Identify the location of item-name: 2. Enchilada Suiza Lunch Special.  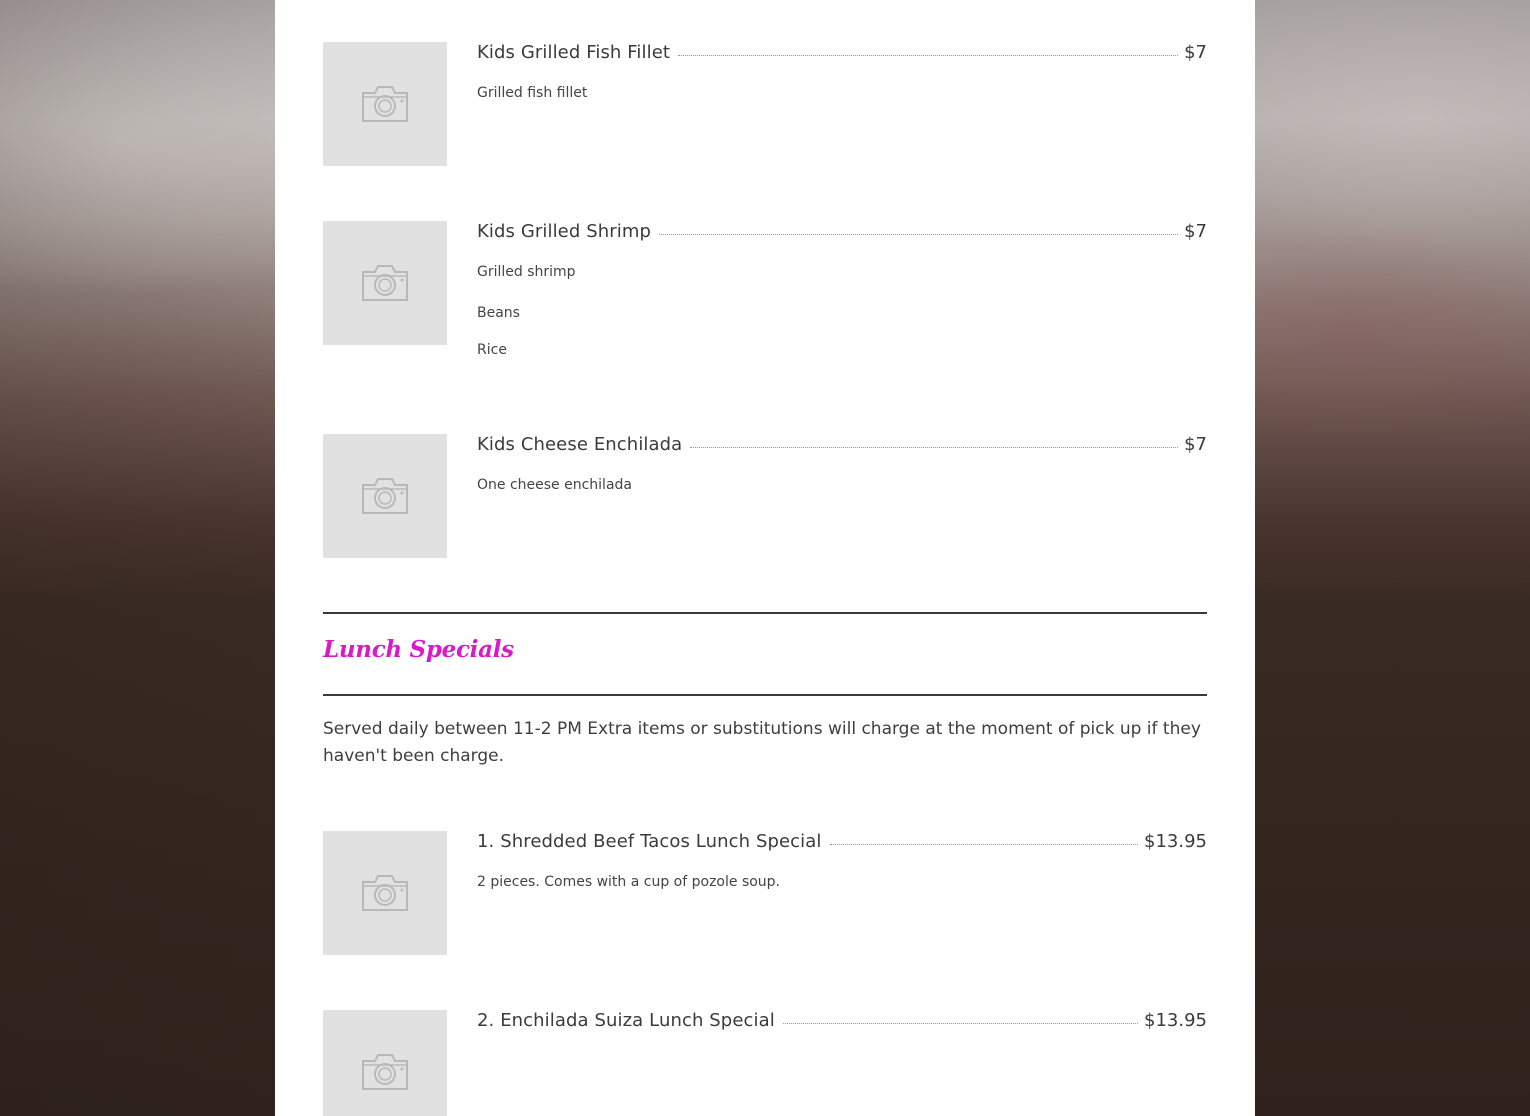
(626, 1020).